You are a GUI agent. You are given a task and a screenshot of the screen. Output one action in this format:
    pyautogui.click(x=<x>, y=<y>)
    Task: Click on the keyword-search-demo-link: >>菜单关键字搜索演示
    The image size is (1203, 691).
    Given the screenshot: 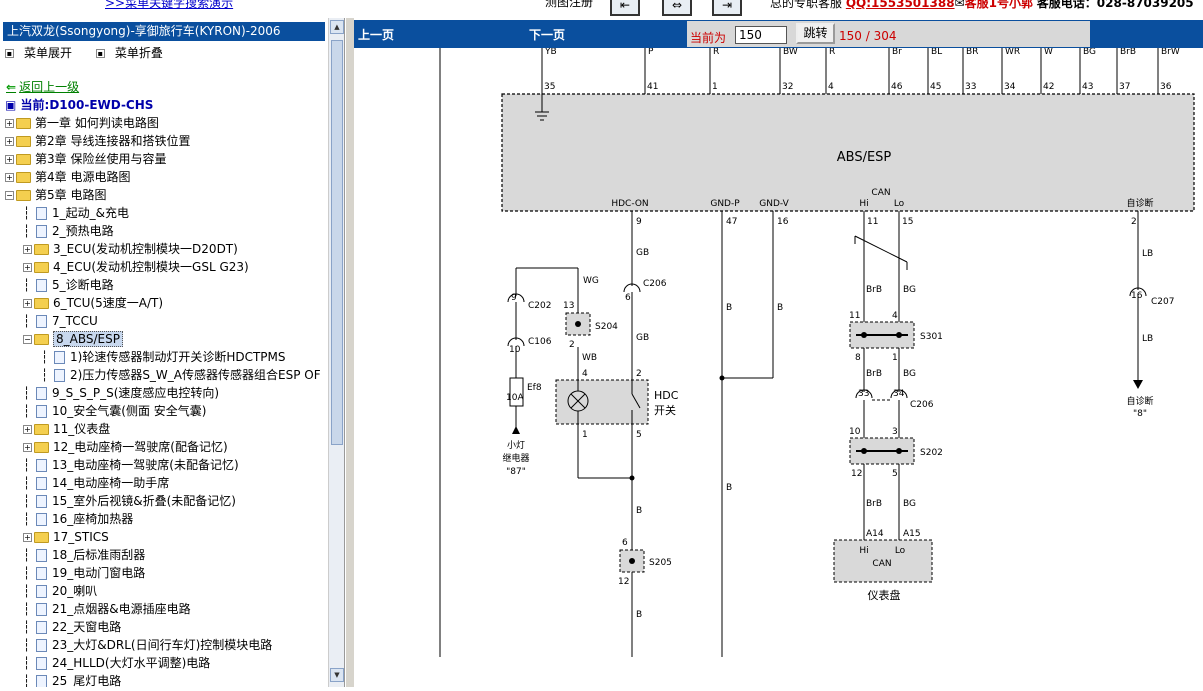 What is the action you would take?
    pyautogui.click(x=169, y=5)
    